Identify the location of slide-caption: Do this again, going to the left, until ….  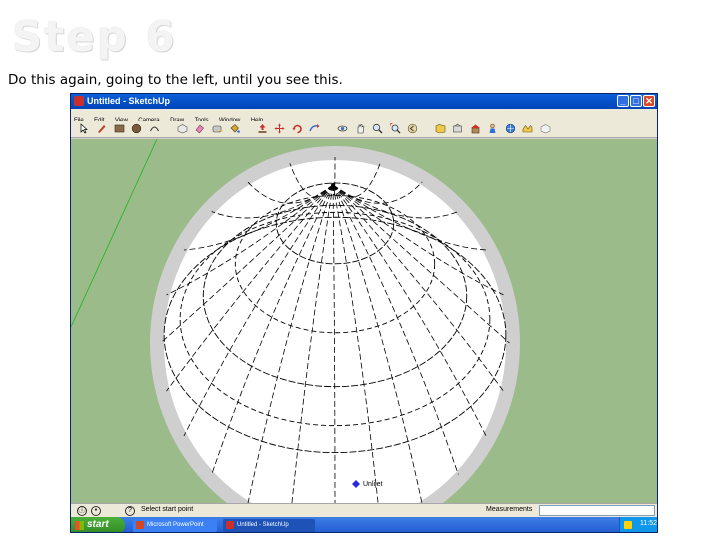
(175, 80).